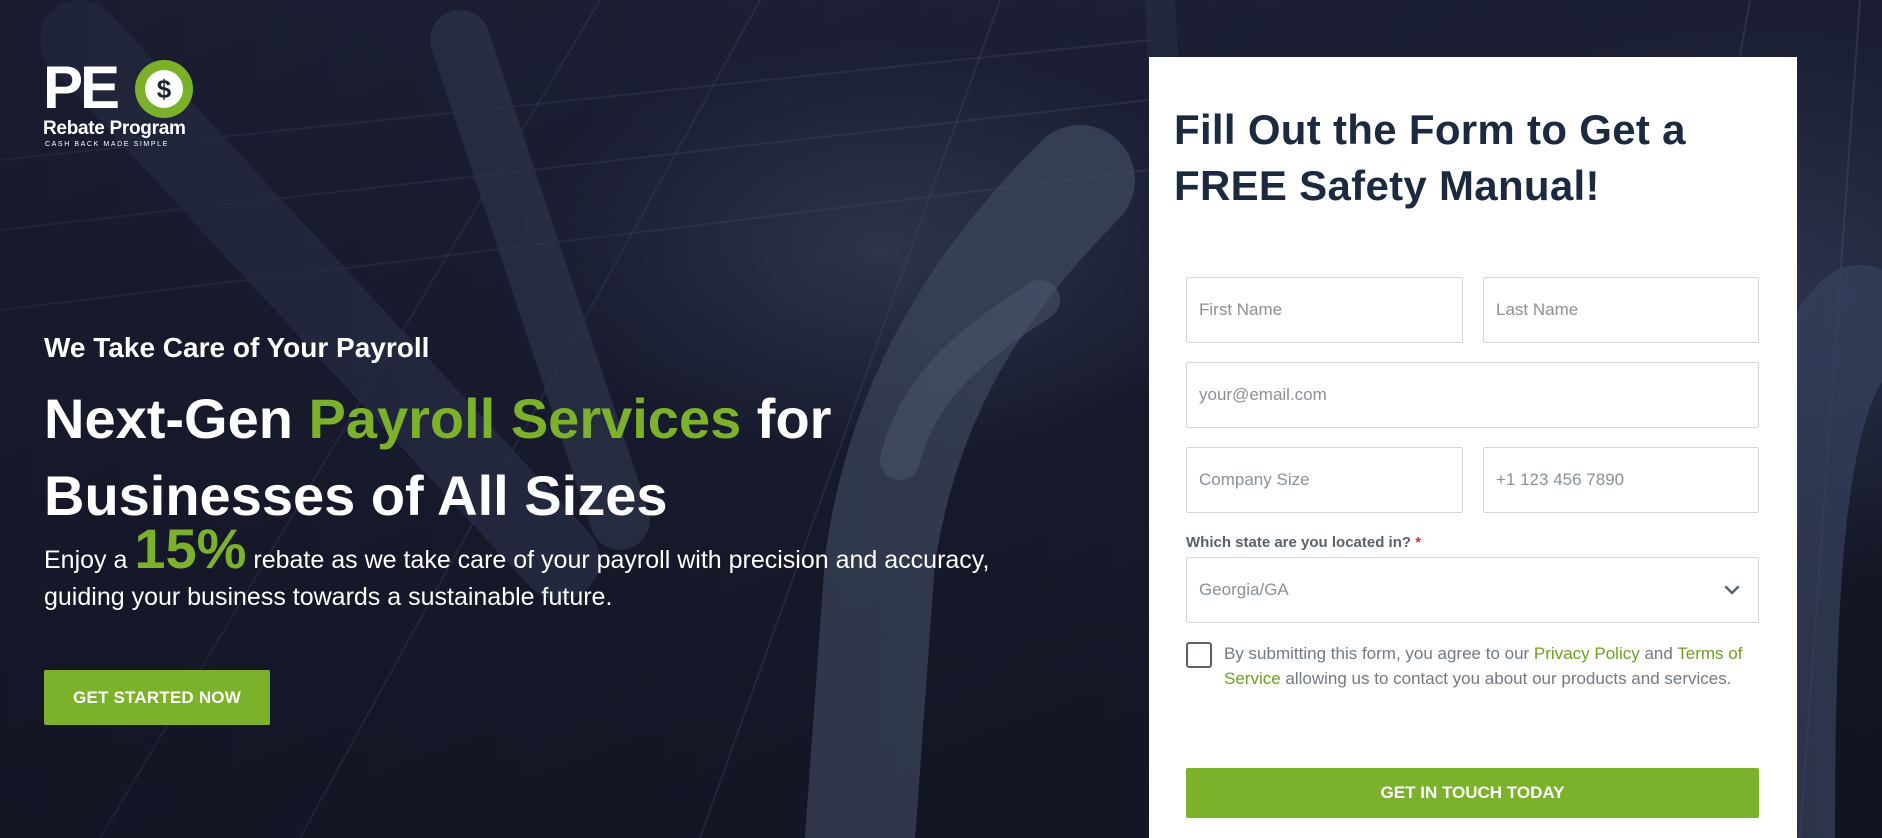 The image size is (1882, 838). Describe the element at coordinates (89, 560) in the screenshot. I see `lede-pre: Enjoy a` at that location.